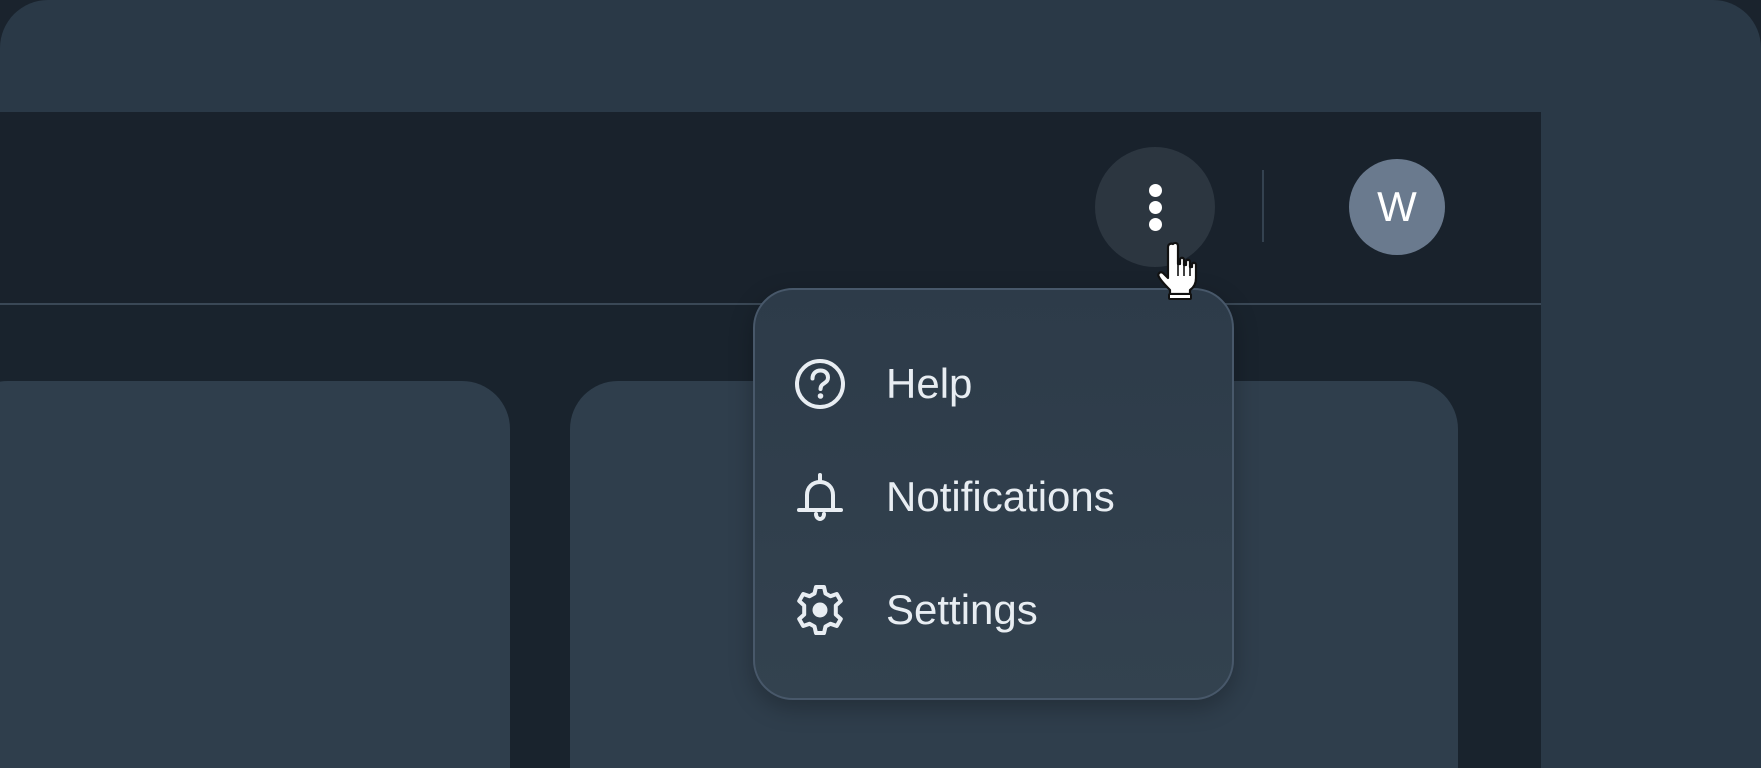  I want to click on content-card-left, so click(255, 574).